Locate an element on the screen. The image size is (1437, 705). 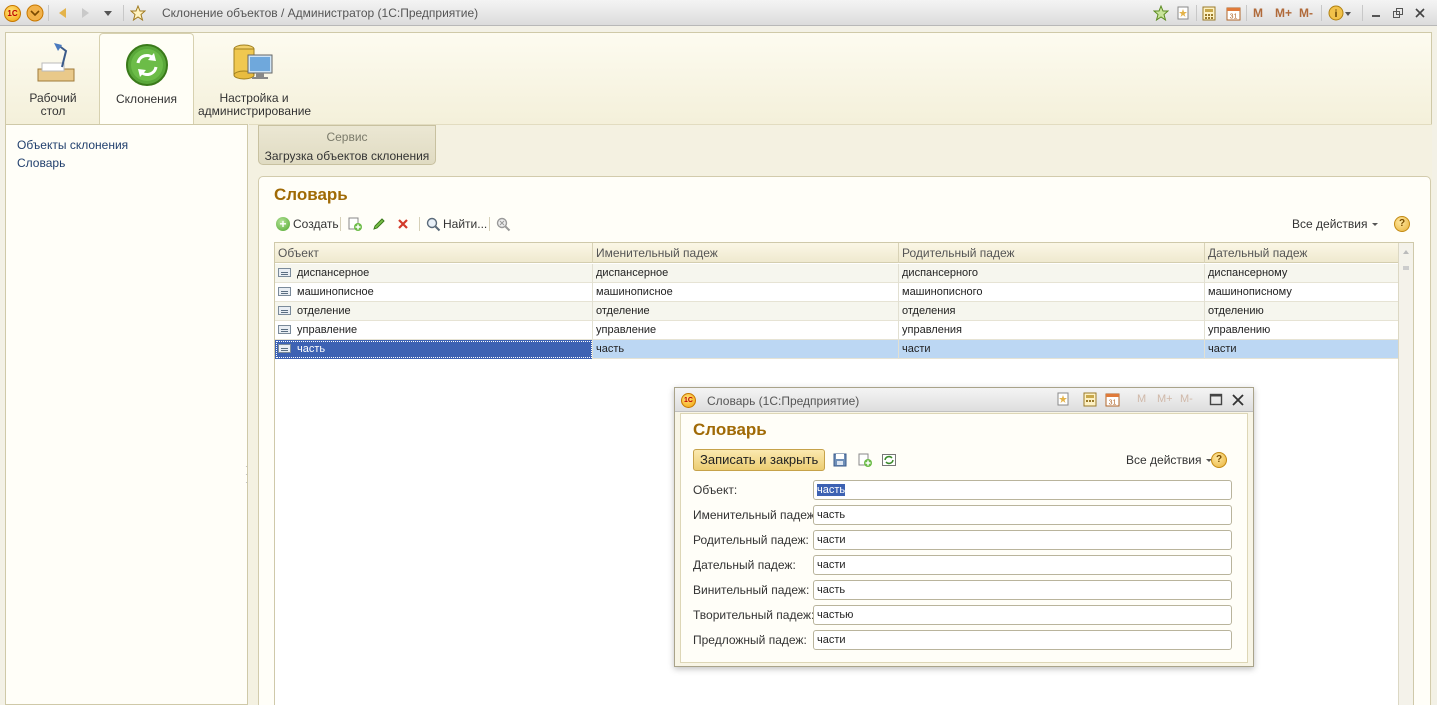
column-header-dative: Дательный падеж is located at coordinates (1301, 253).